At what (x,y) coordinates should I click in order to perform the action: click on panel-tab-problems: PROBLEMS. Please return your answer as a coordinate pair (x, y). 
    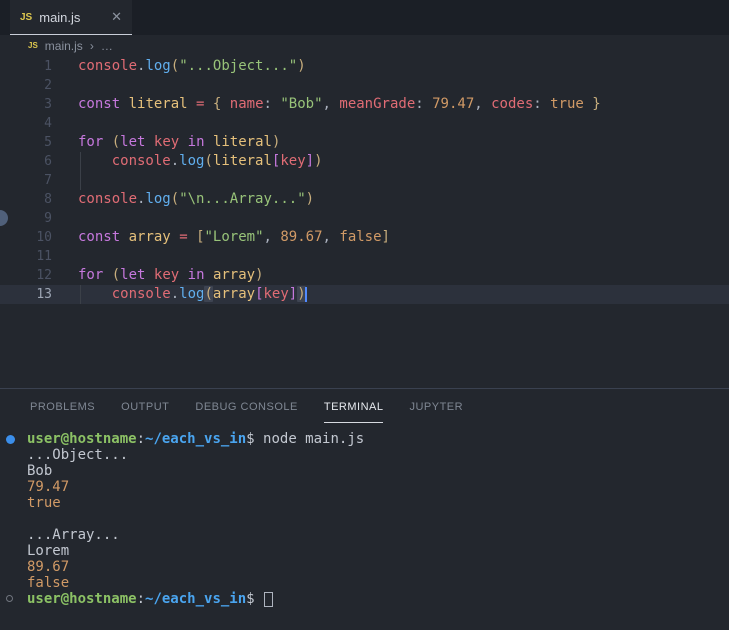
    Looking at the image, I should click on (62, 406).